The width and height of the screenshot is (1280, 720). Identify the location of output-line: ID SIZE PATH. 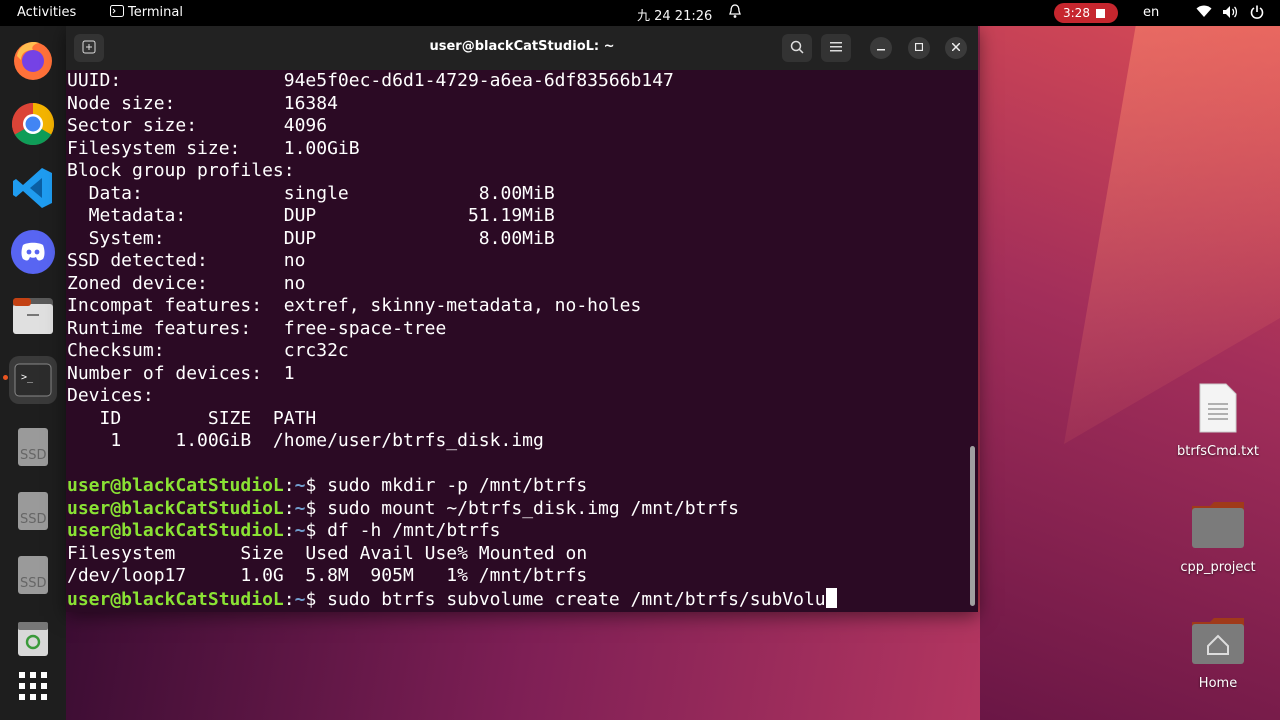
(192, 418).